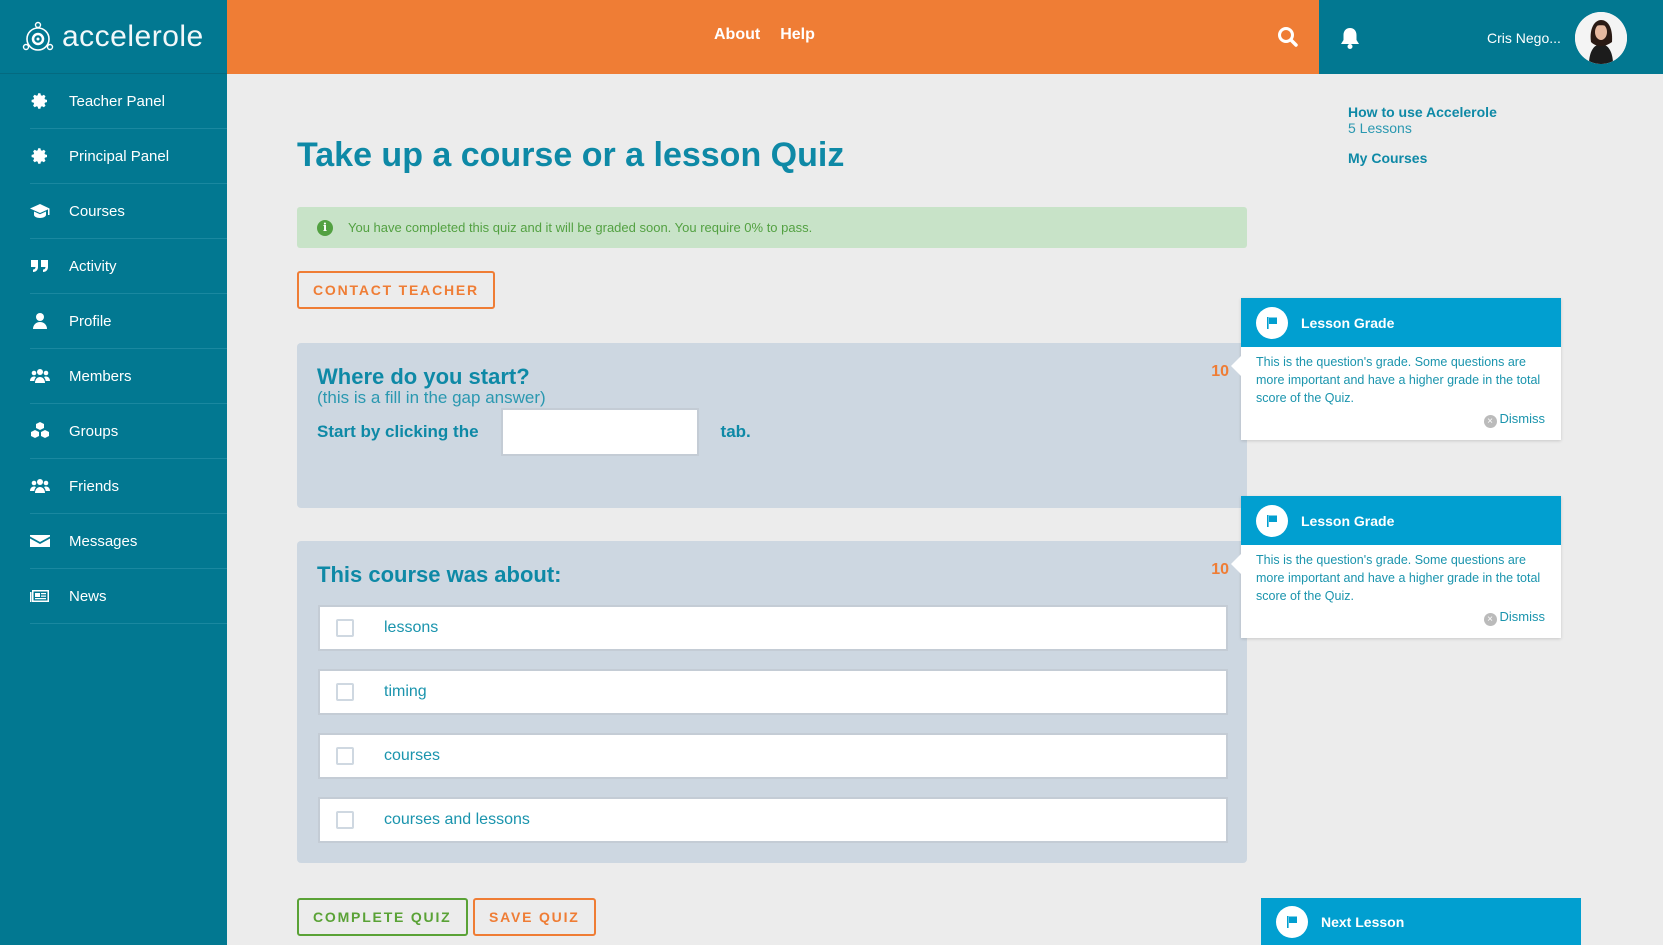 The image size is (1663, 945). I want to click on quote-icon, so click(40, 266).